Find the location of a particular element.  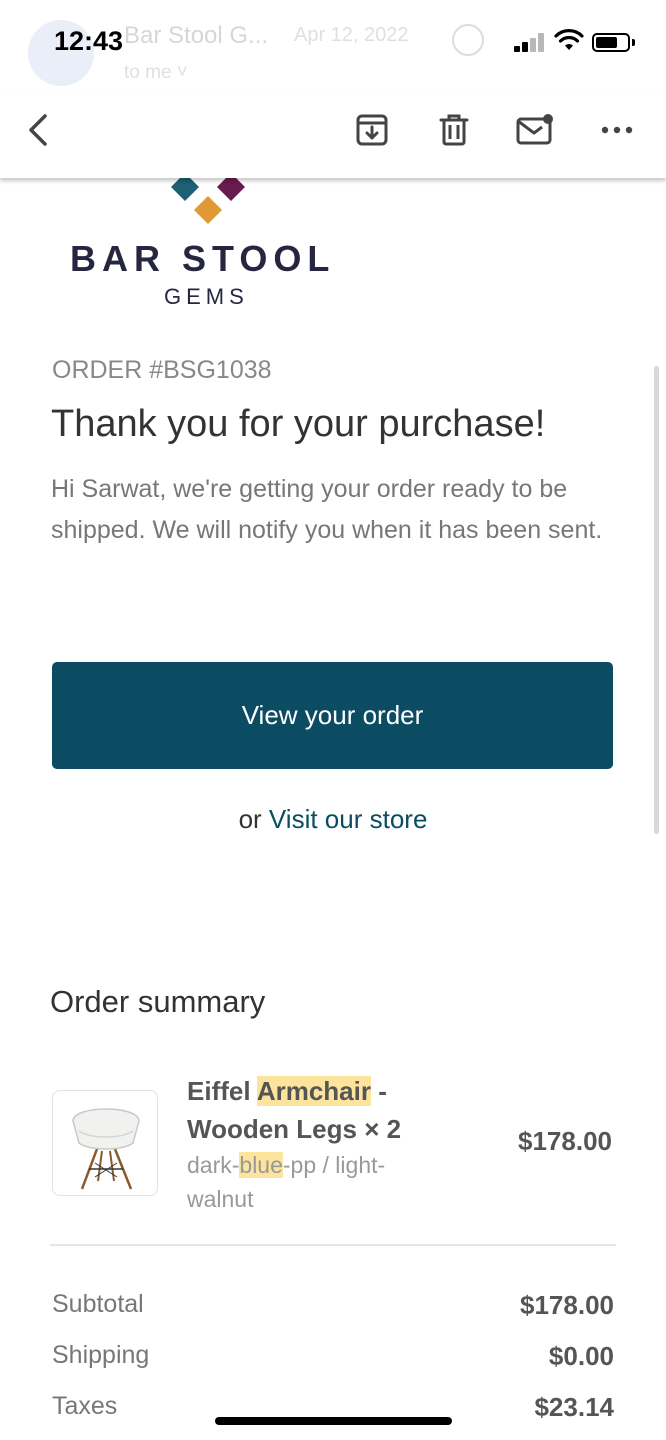

item-variant: dark-blue-pp / light-walnut is located at coordinates (312, 1182).